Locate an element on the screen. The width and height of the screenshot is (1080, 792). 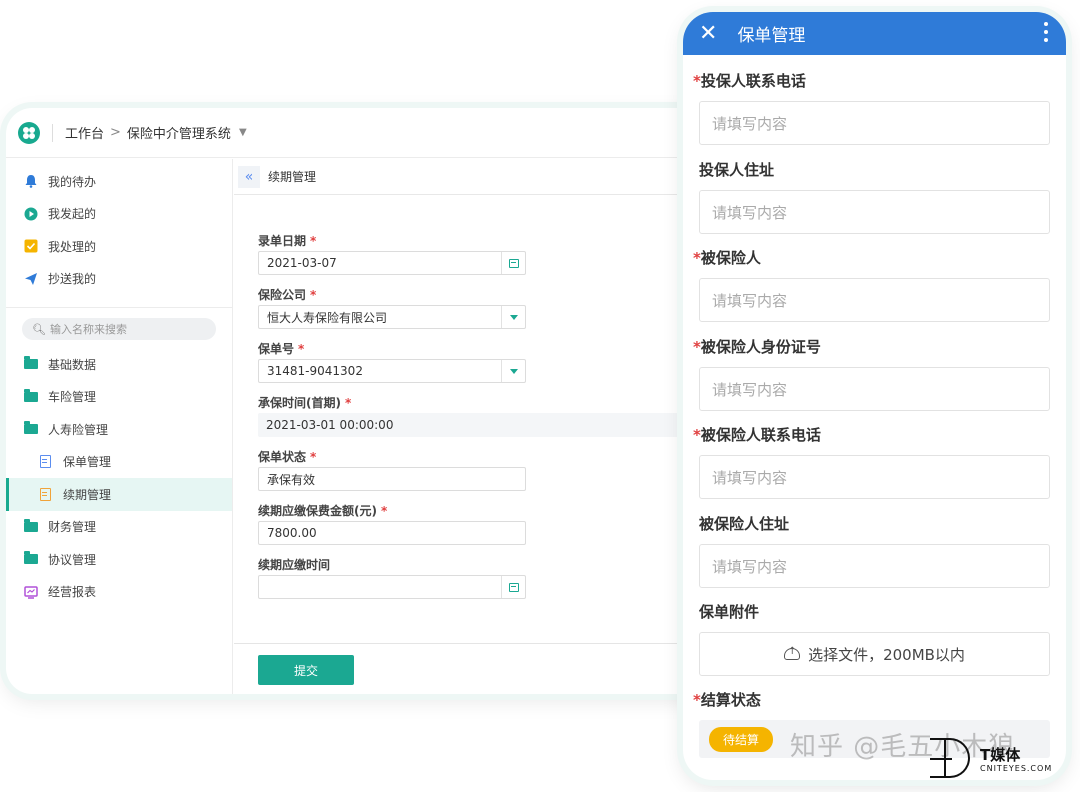
sidebar-item-label: 经营报表 is located at coordinates (72, 592).